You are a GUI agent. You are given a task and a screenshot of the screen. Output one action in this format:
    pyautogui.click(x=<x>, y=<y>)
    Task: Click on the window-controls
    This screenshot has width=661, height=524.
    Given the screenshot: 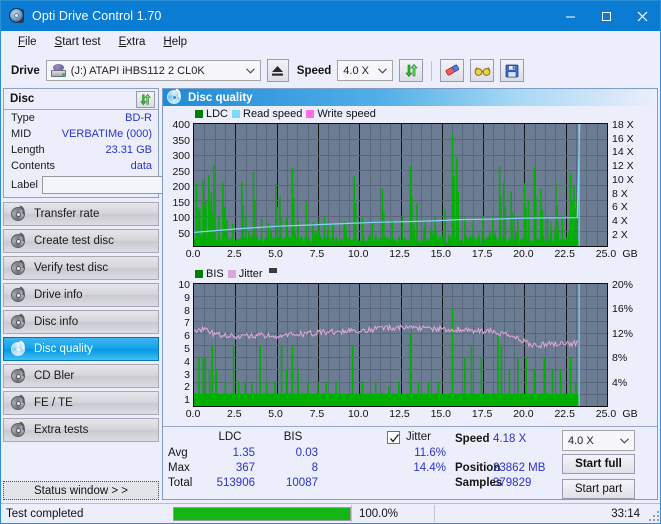 What is the action you would take?
    pyautogui.click(x=606, y=16)
    